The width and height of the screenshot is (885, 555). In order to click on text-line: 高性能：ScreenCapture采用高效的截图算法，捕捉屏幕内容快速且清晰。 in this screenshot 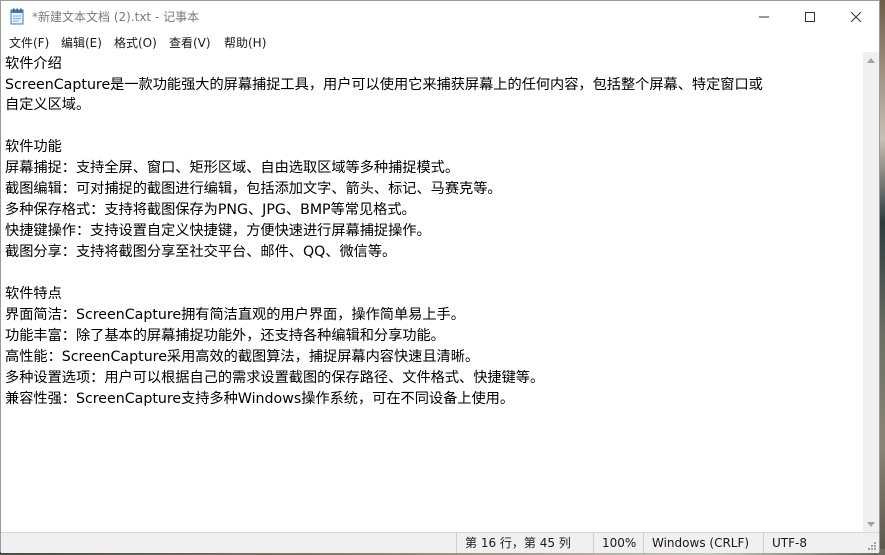, I will do `click(242, 357)`.